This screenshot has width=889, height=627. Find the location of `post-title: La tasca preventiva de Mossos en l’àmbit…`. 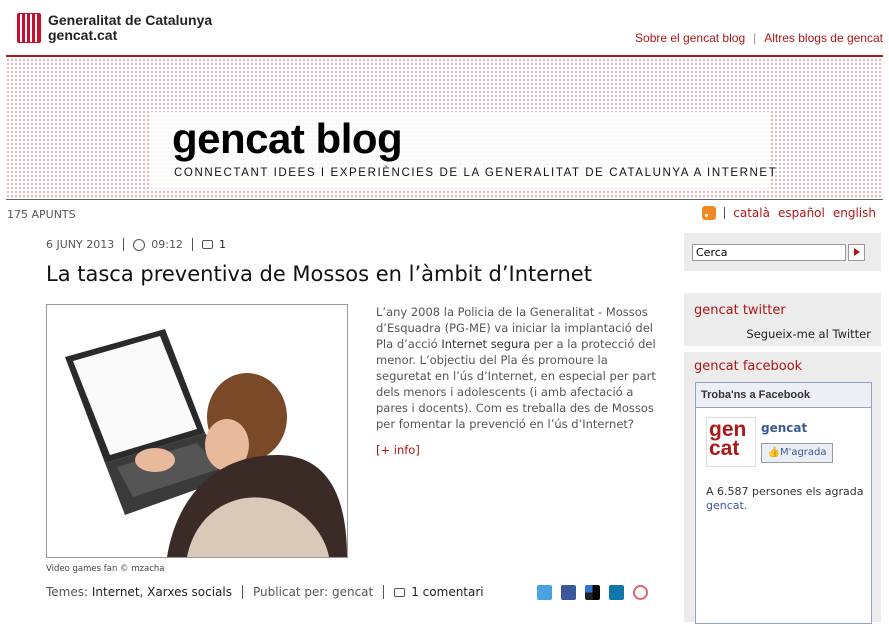

post-title: La tasca preventiva de Mossos en l’àmbit… is located at coordinates (319, 274).